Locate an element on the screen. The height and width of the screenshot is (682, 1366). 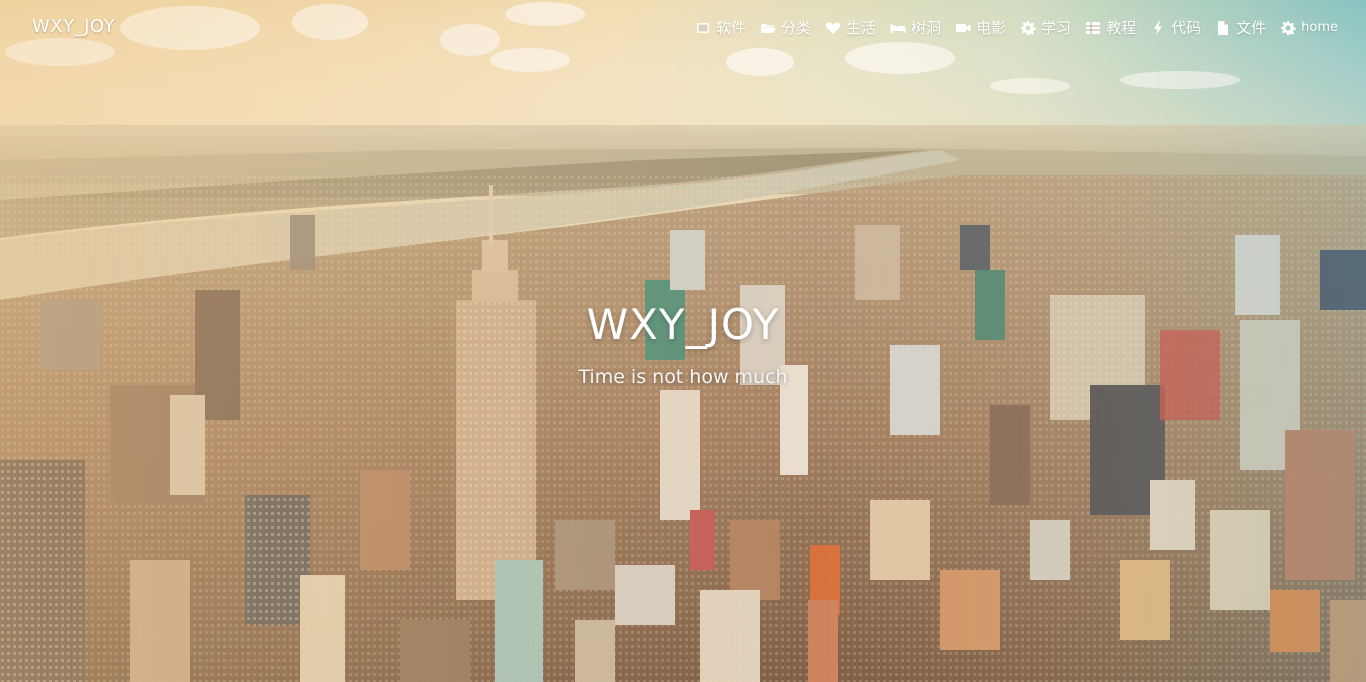
nav-item-files: 文件 is located at coordinates (1240, 28).